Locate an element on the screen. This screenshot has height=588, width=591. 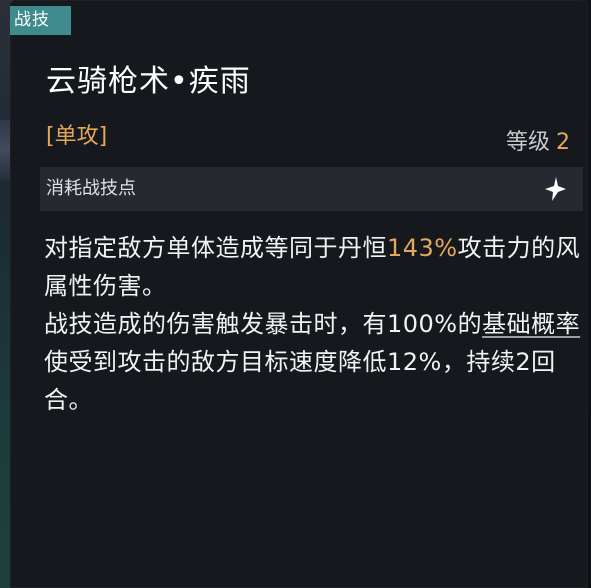
target-type-label: [单攻] is located at coordinates (77, 136).